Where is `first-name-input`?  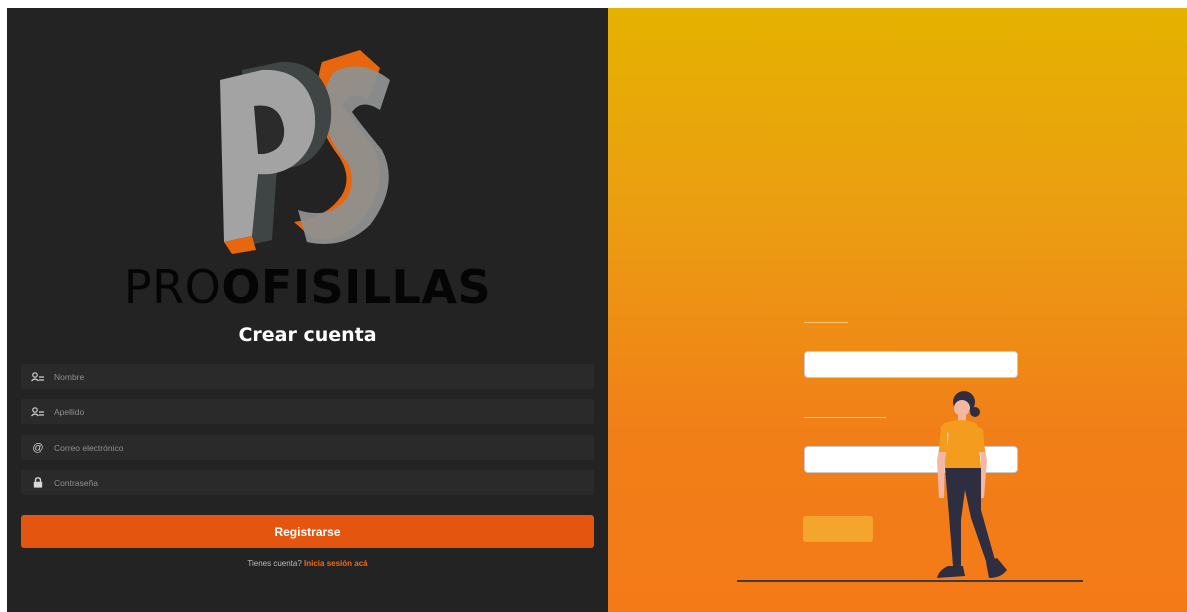 first-name-input is located at coordinates (304, 376).